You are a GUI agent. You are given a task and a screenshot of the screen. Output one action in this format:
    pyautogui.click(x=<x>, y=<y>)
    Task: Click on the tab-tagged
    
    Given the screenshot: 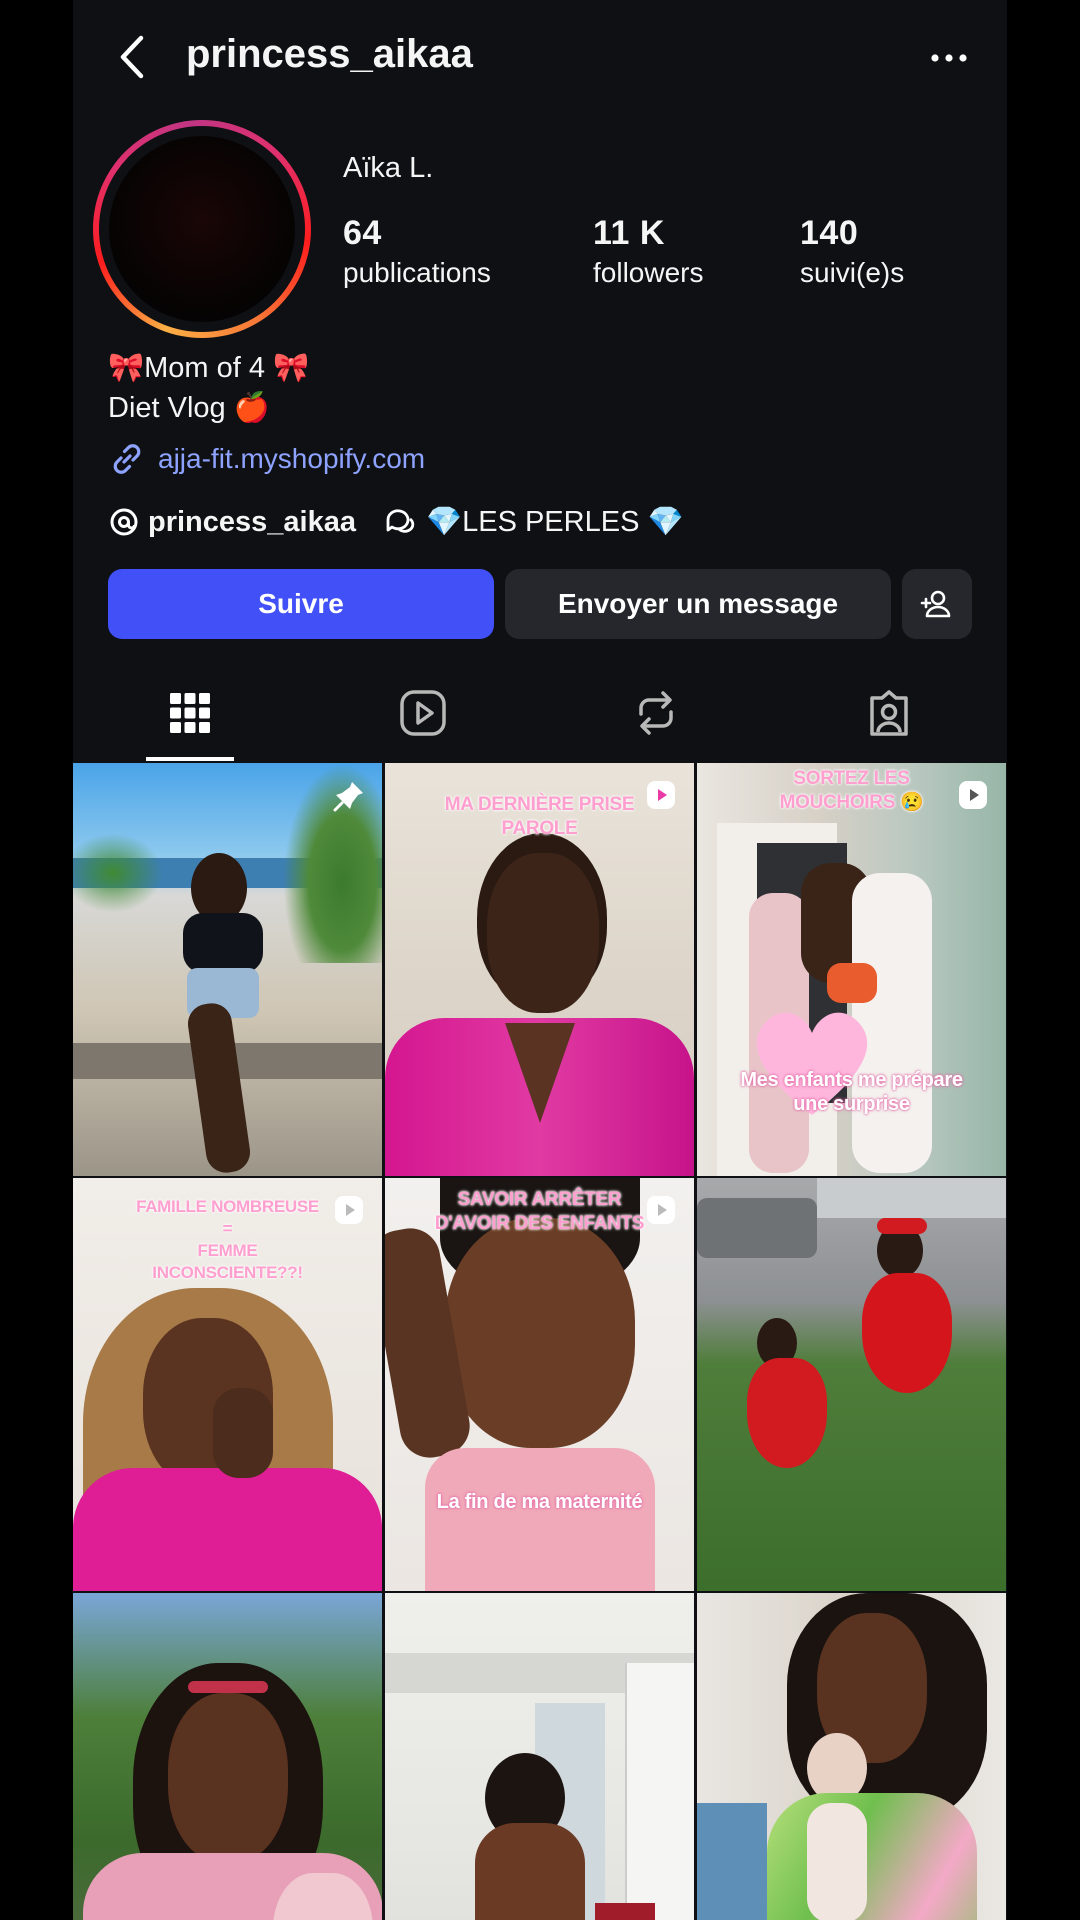 What is the action you would take?
    pyautogui.click(x=888, y=713)
    